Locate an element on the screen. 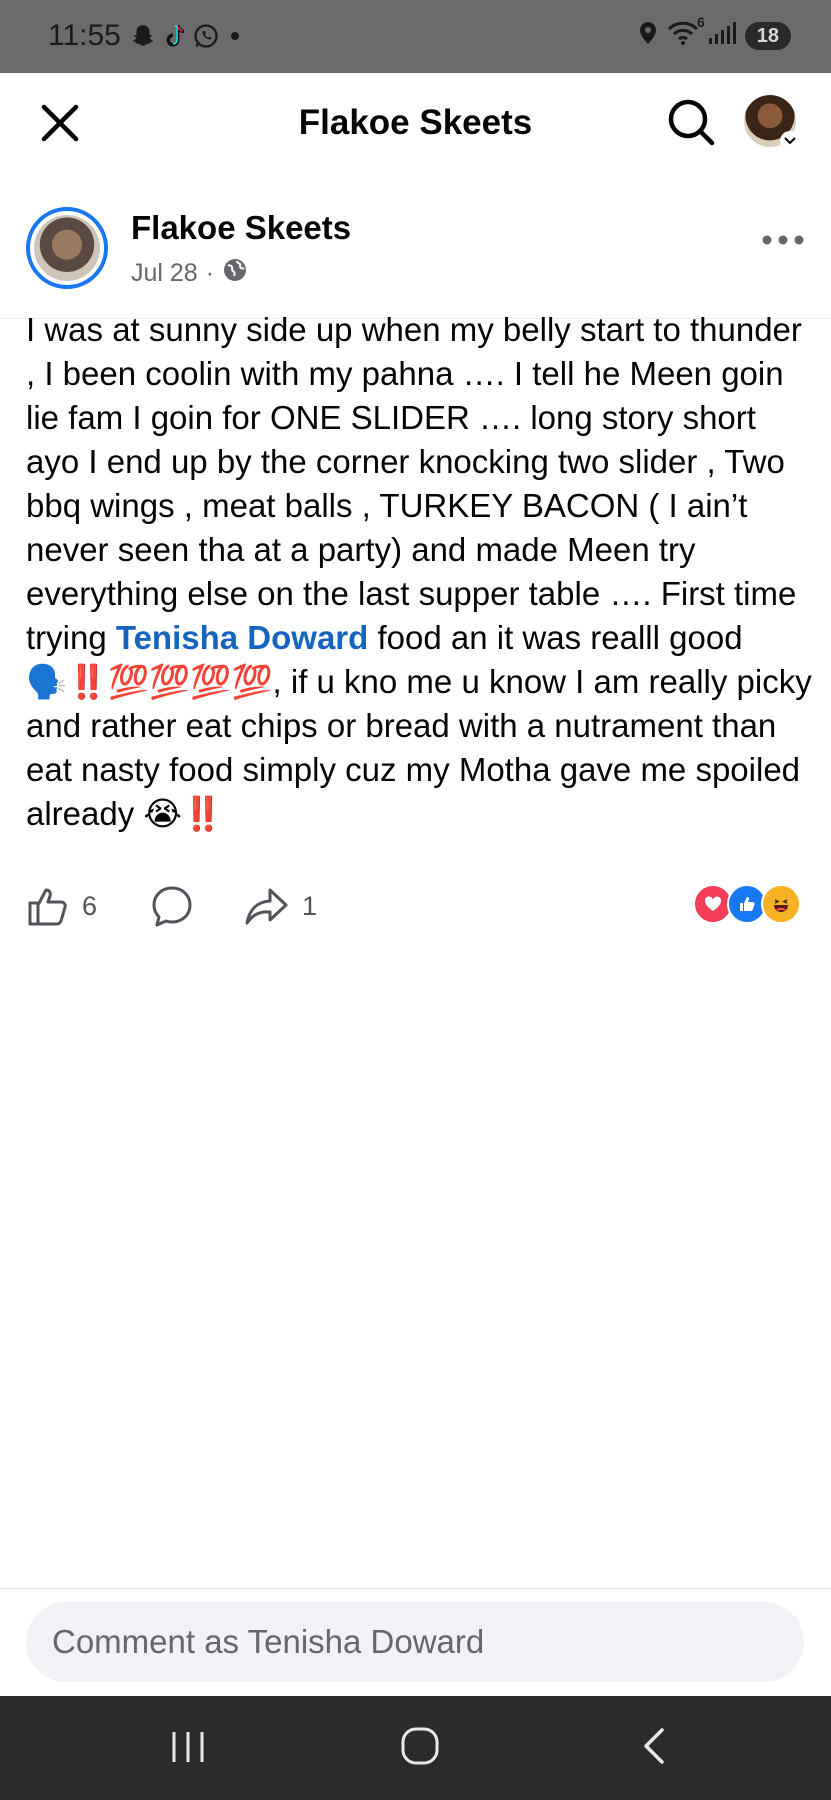  more-options-button is located at coordinates (783, 236).